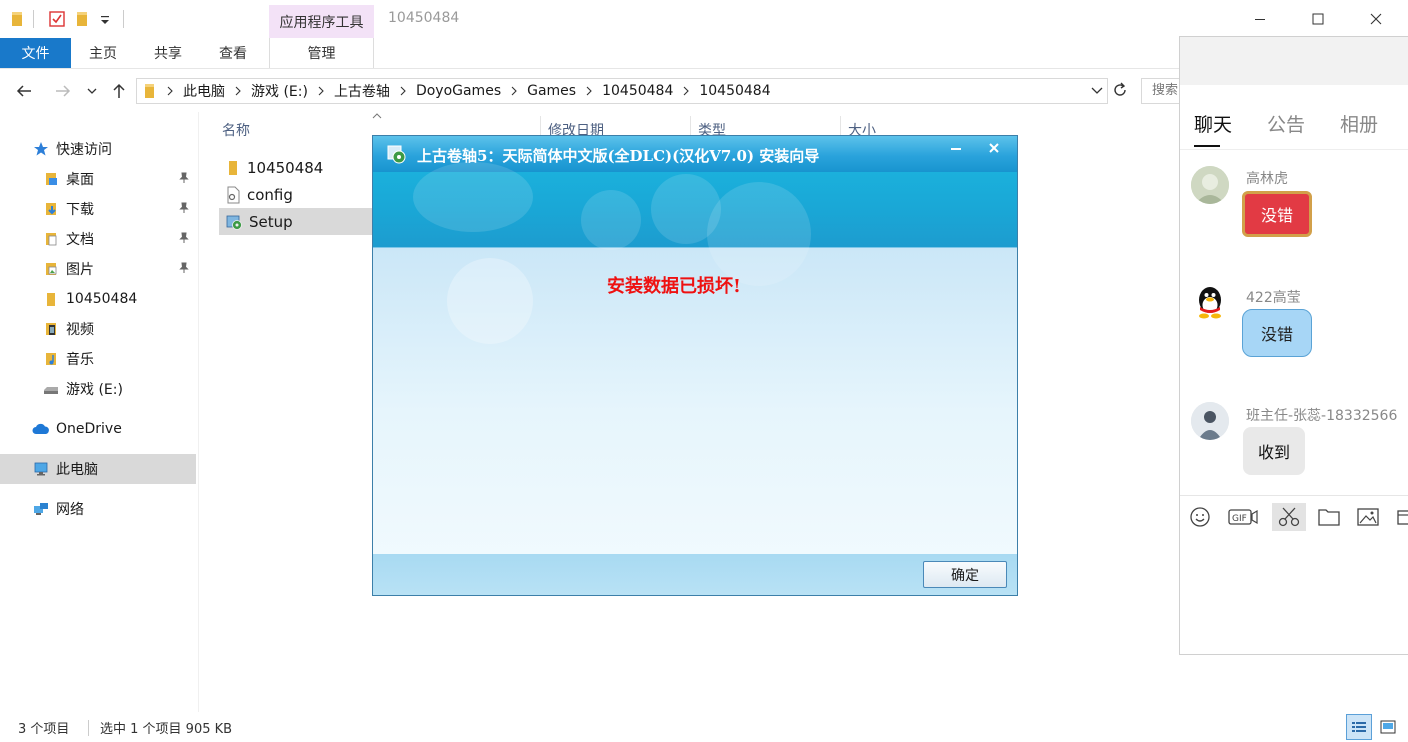 The image size is (1408, 742). I want to click on nav-label: 图片, so click(80, 270).